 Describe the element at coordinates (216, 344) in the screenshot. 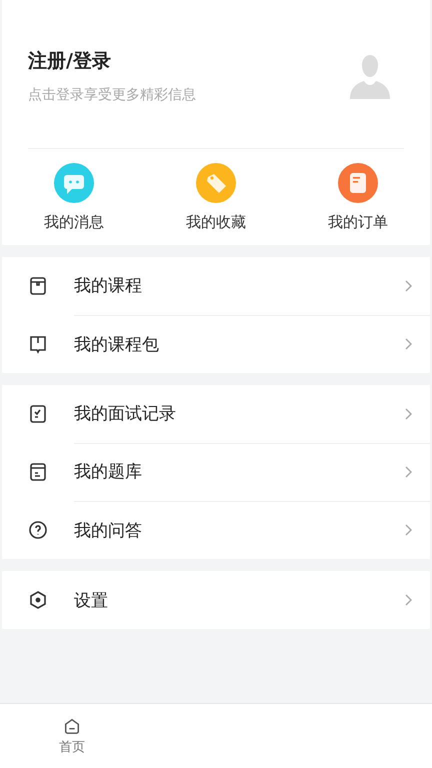

I see `menu-item: 我的课程包` at that location.